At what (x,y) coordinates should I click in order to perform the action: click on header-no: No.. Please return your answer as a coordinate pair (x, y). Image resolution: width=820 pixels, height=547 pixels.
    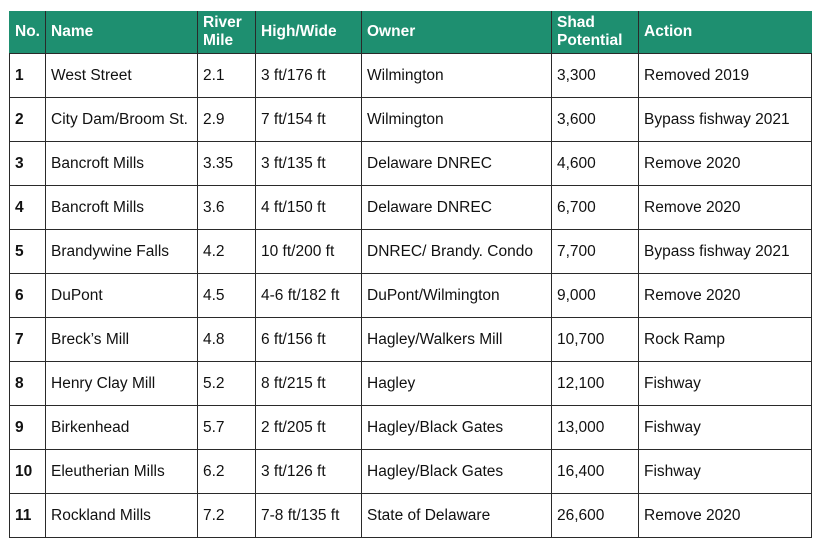
    Looking at the image, I should click on (27, 32).